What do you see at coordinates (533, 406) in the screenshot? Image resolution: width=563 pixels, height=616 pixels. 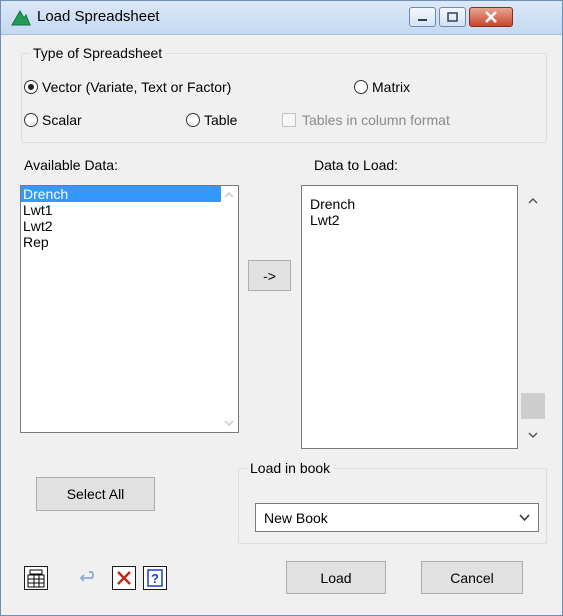 I see `scrollbar-thumb` at bounding box center [533, 406].